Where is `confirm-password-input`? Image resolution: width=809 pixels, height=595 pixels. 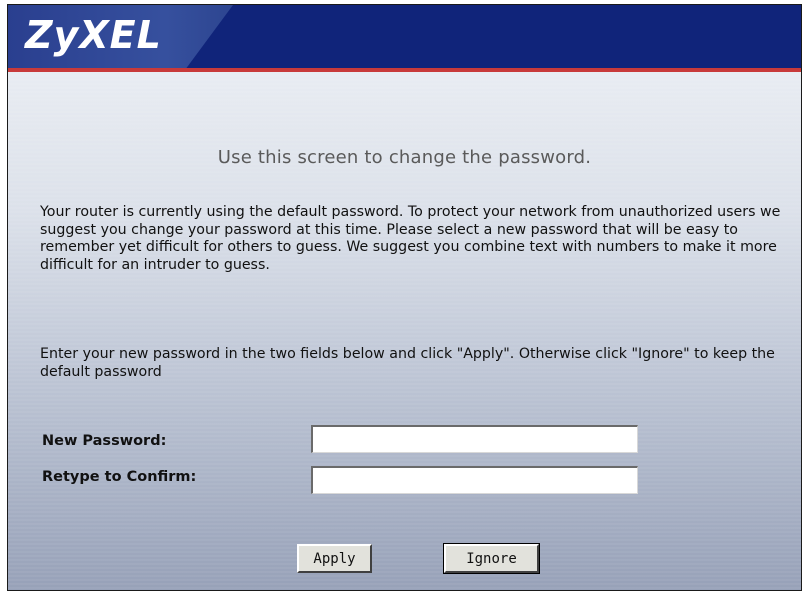
confirm-password-input is located at coordinates (474, 480).